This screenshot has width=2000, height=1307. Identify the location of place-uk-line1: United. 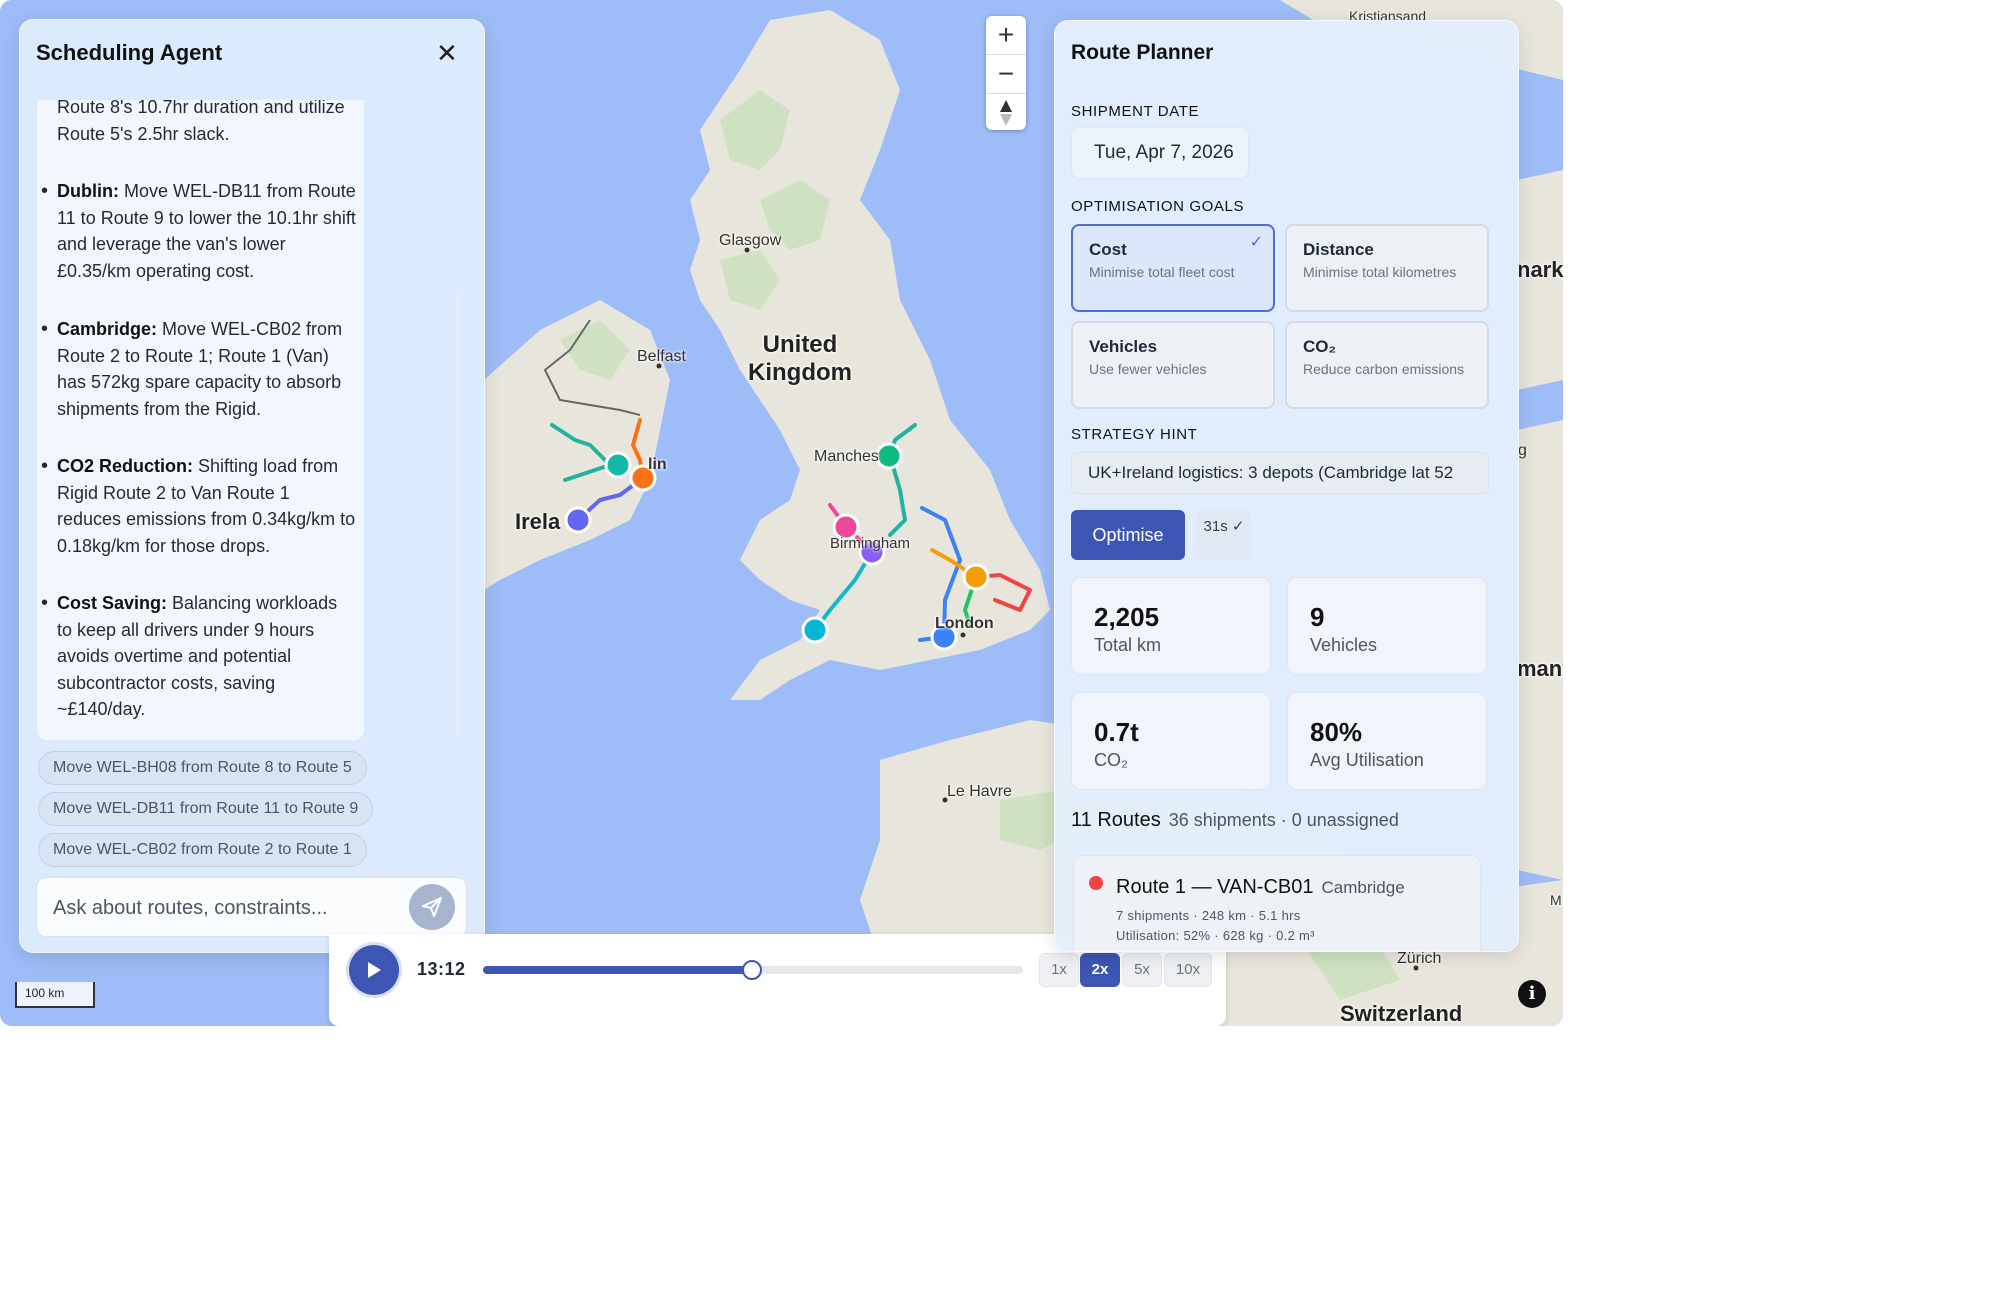
(800, 344).